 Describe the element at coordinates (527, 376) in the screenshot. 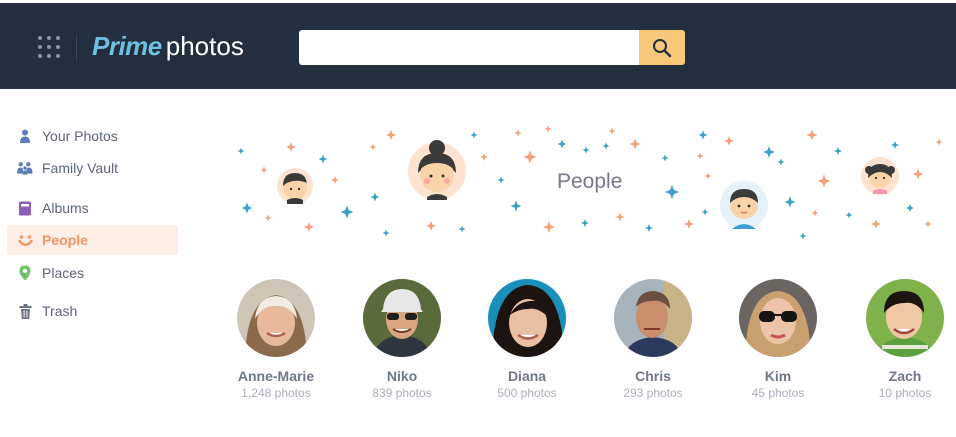

I see `person-name: Diana` at that location.